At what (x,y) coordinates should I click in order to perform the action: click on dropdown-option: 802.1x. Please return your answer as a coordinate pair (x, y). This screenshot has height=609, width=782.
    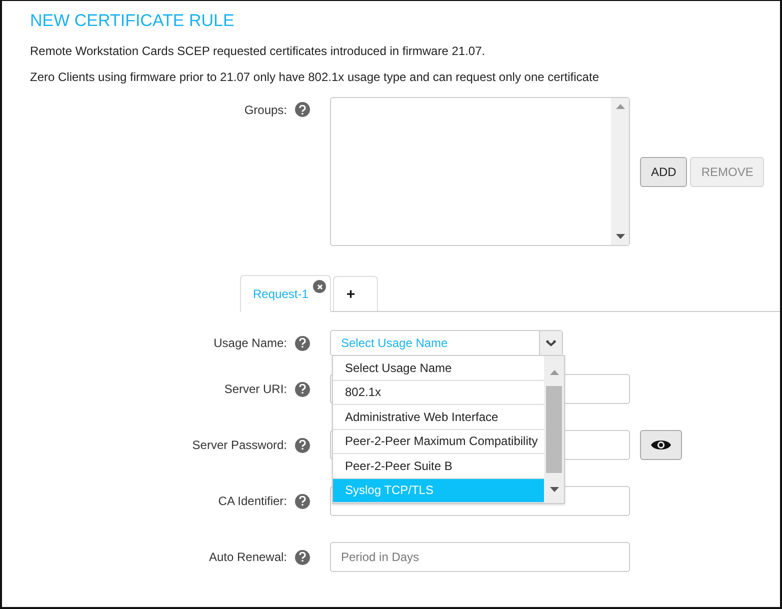
    Looking at the image, I should click on (438, 392).